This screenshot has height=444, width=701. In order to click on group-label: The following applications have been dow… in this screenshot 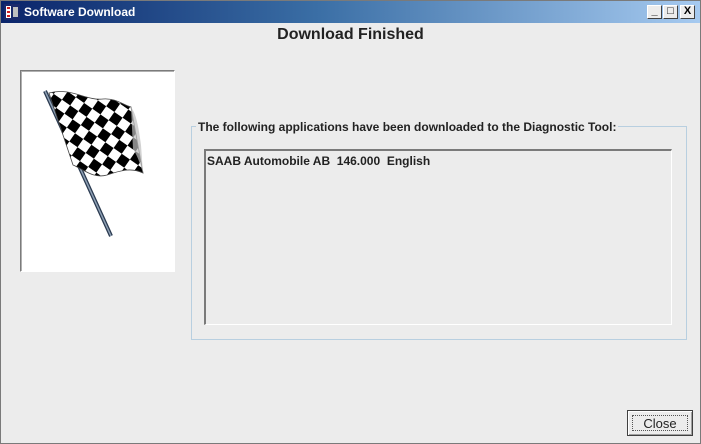, I will do `click(407, 127)`.